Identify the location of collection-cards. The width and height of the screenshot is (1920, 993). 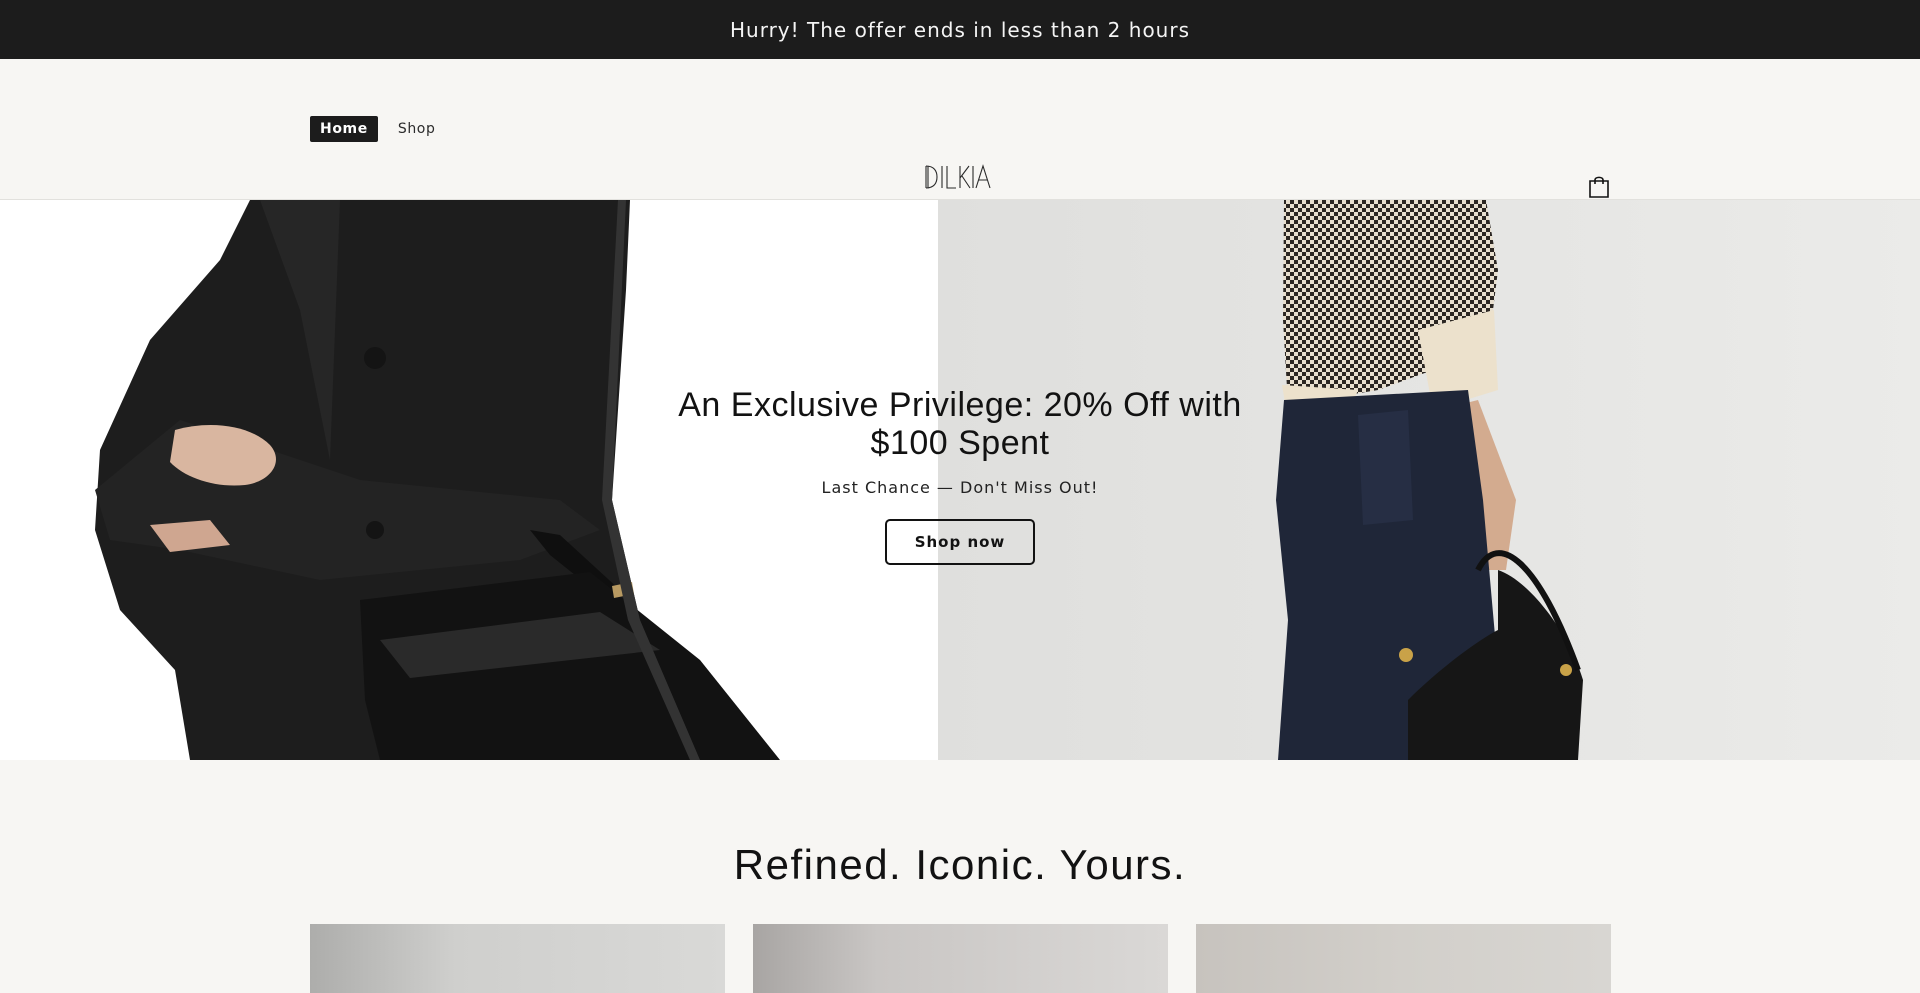
(960, 958).